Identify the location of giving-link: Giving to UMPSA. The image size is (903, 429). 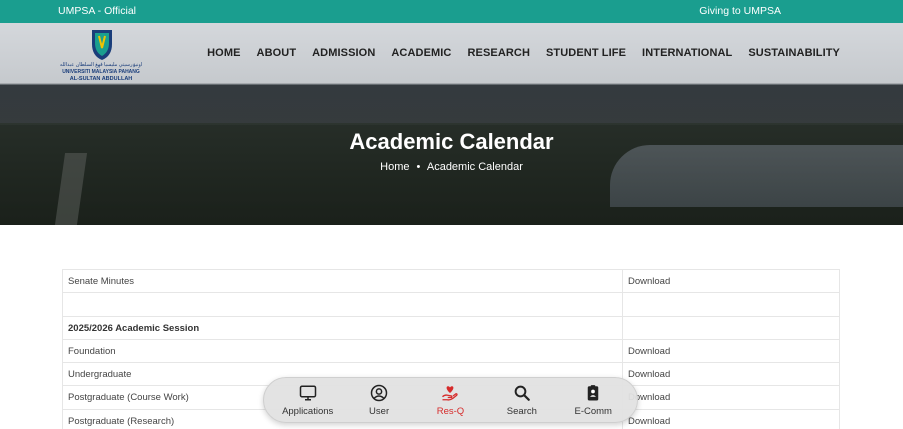
(740, 11).